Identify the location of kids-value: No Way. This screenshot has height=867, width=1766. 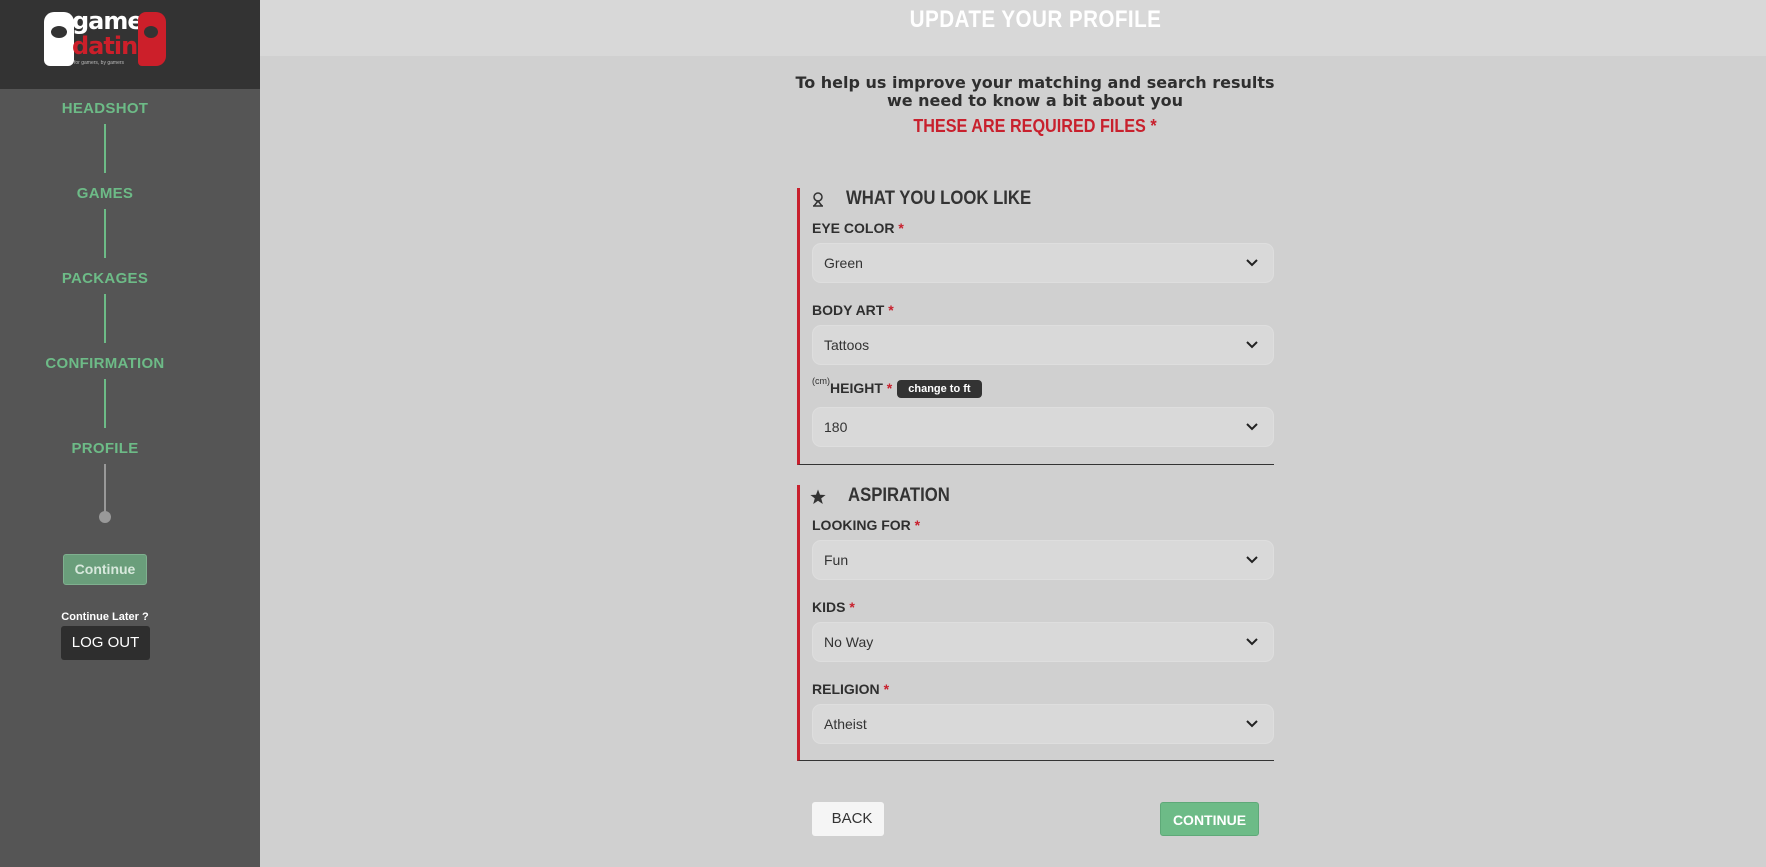
(849, 642).